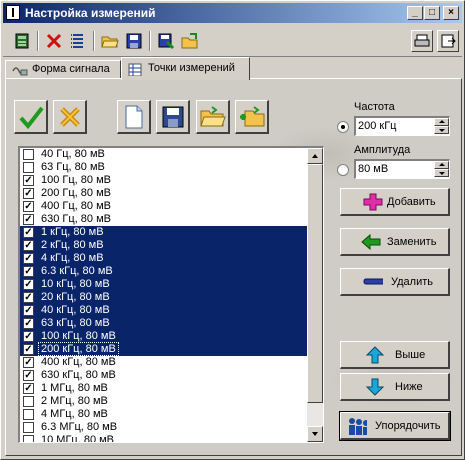  What do you see at coordinates (110, 41) in the screenshot?
I see `open-folder-icon` at bounding box center [110, 41].